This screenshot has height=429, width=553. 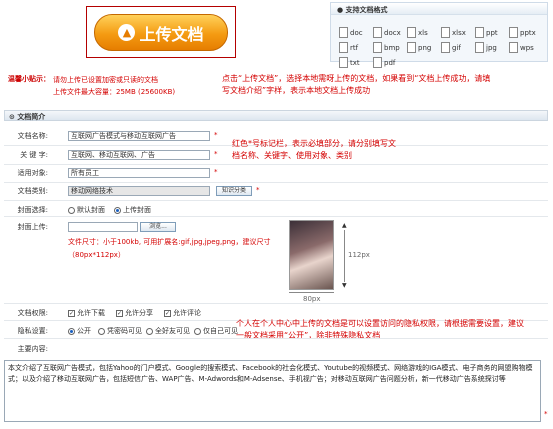 I want to click on doc-file-icon, so click(x=343, y=32).